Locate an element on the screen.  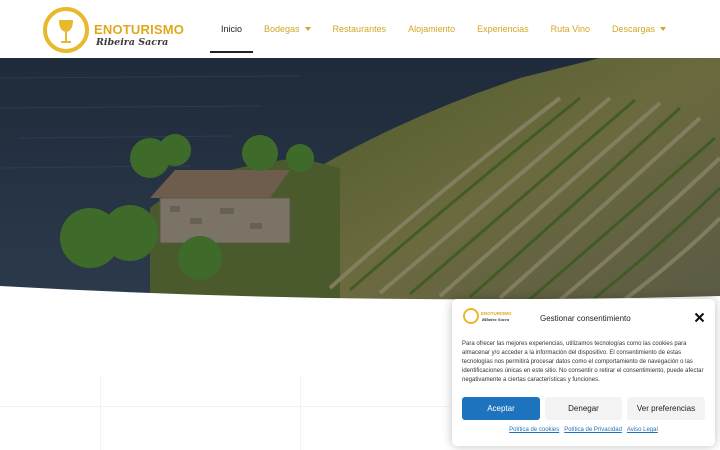
site-logo: ENOTURISMO Ribeira Sacra is located at coordinates (113, 30).